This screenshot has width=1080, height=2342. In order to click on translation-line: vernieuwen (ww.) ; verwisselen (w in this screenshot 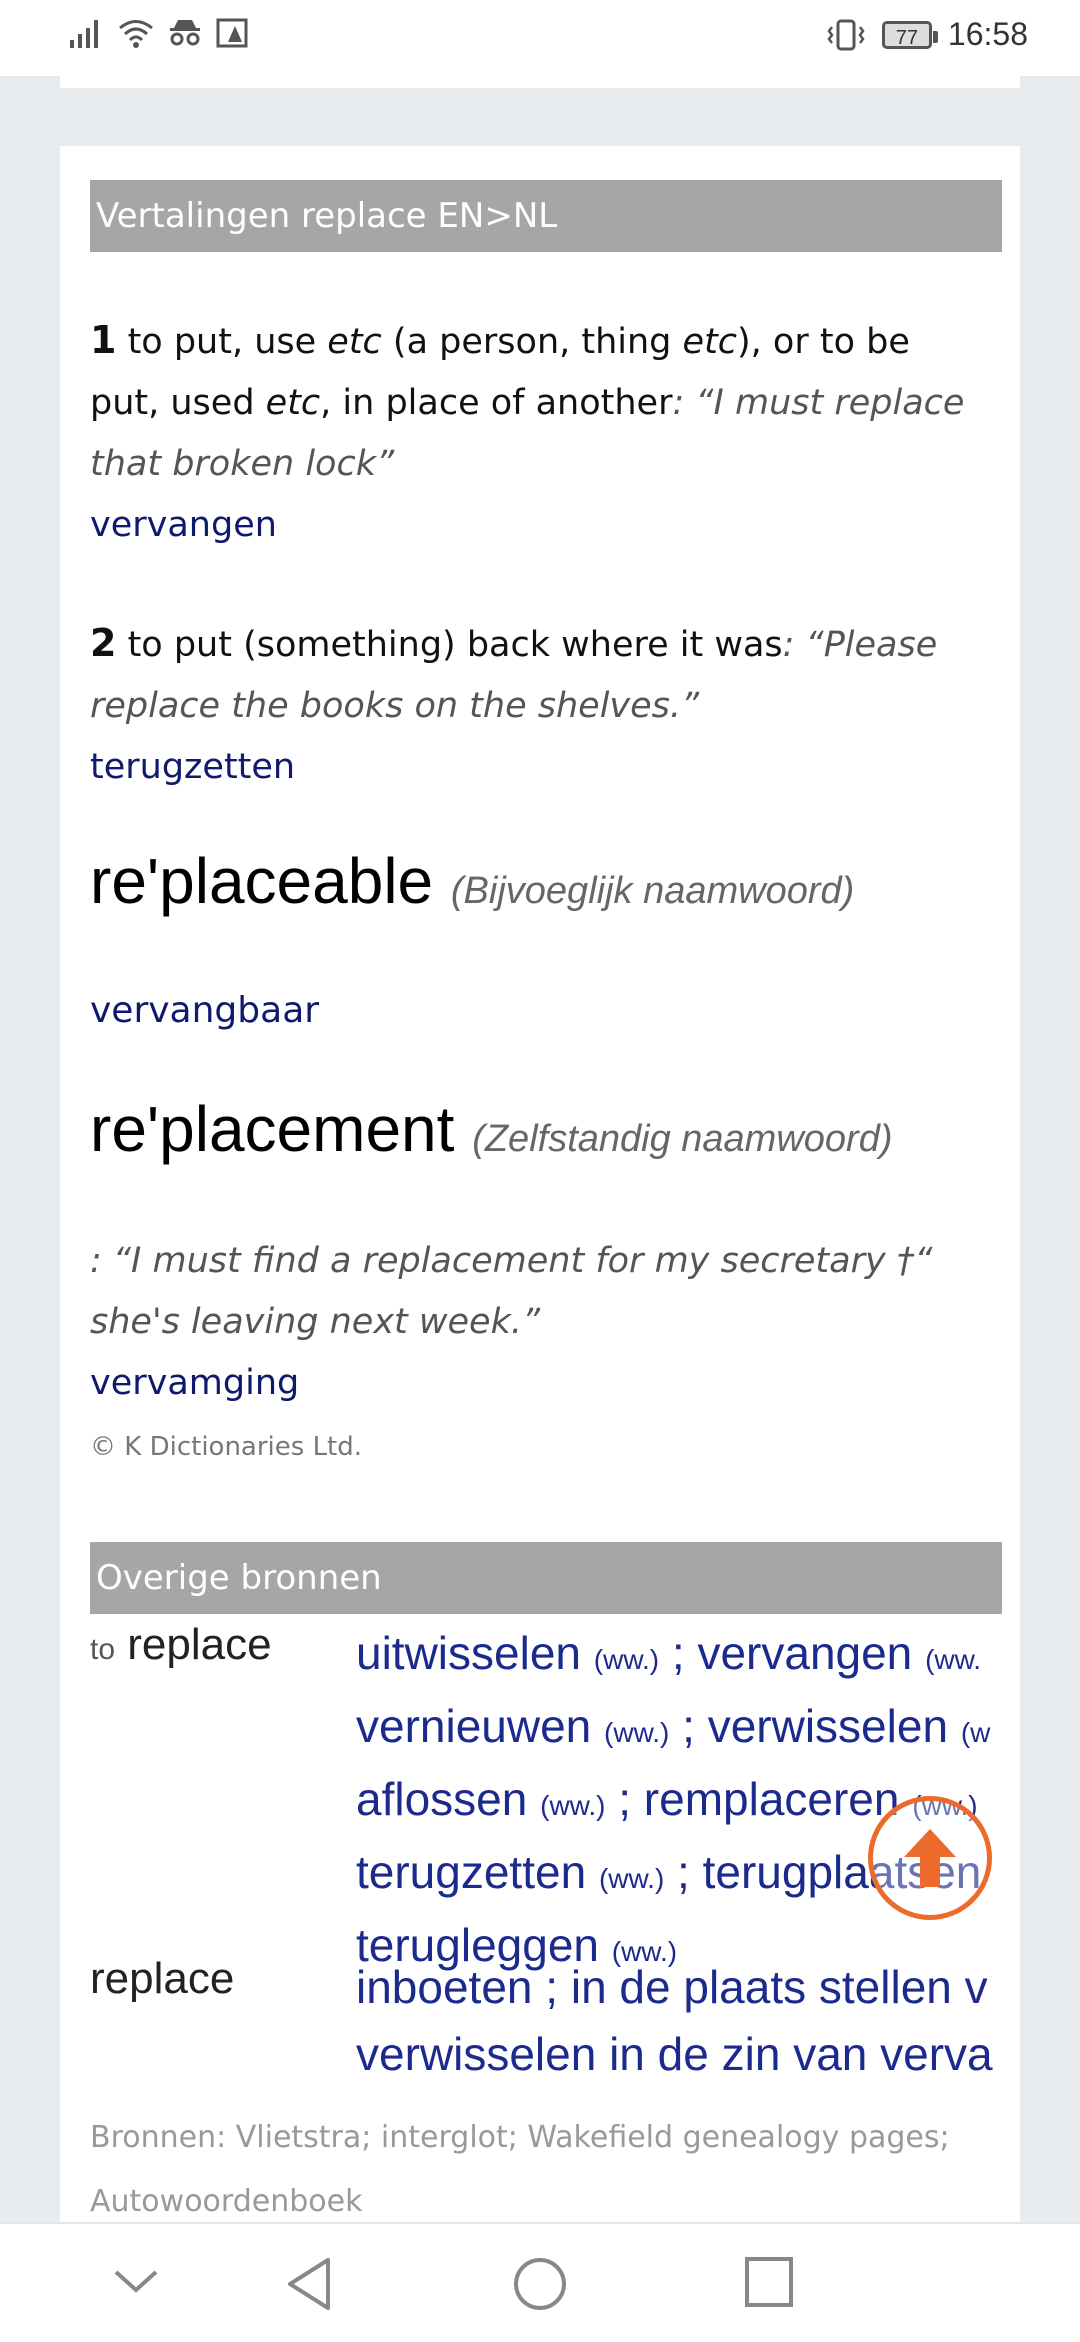, I will do `click(673, 1726)`.